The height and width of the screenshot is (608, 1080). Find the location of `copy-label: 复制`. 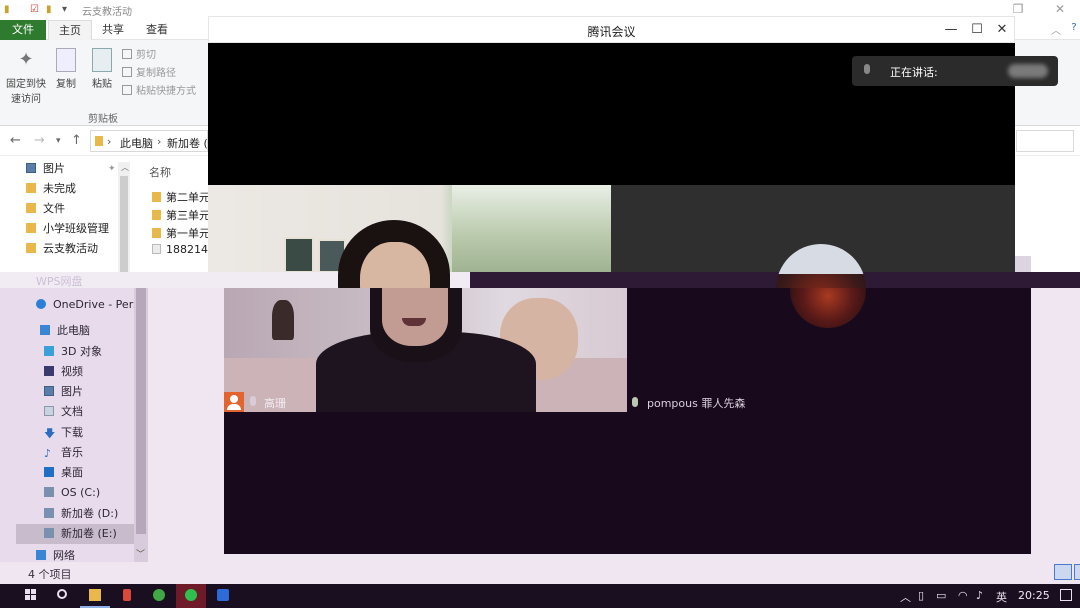

copy-label: 复制 is located at coordinates (66, 84).